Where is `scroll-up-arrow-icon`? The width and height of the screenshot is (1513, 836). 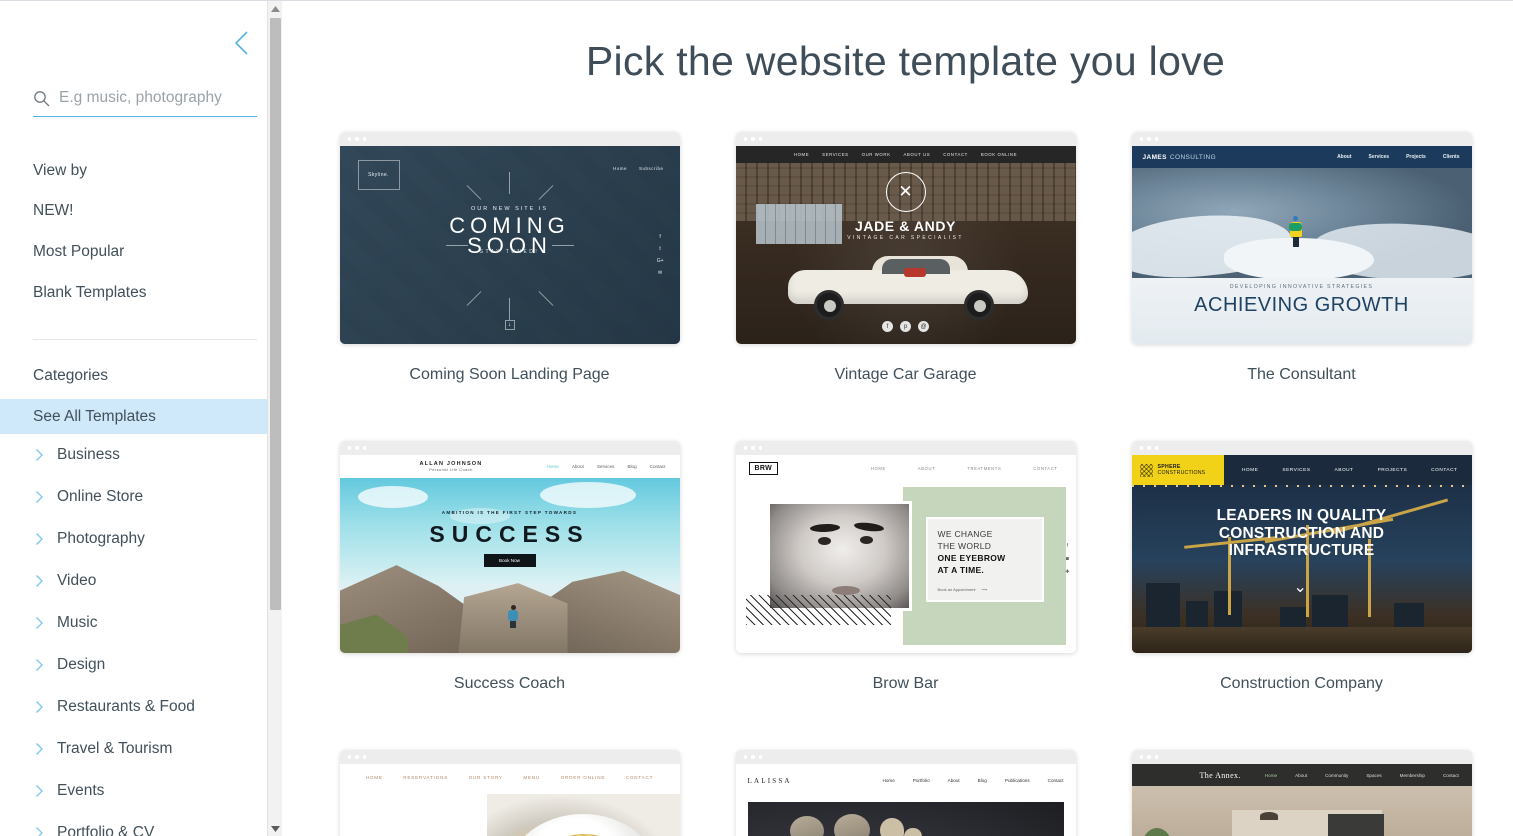 scroll-up-arrow-icon is located at coordinates (275, 8).